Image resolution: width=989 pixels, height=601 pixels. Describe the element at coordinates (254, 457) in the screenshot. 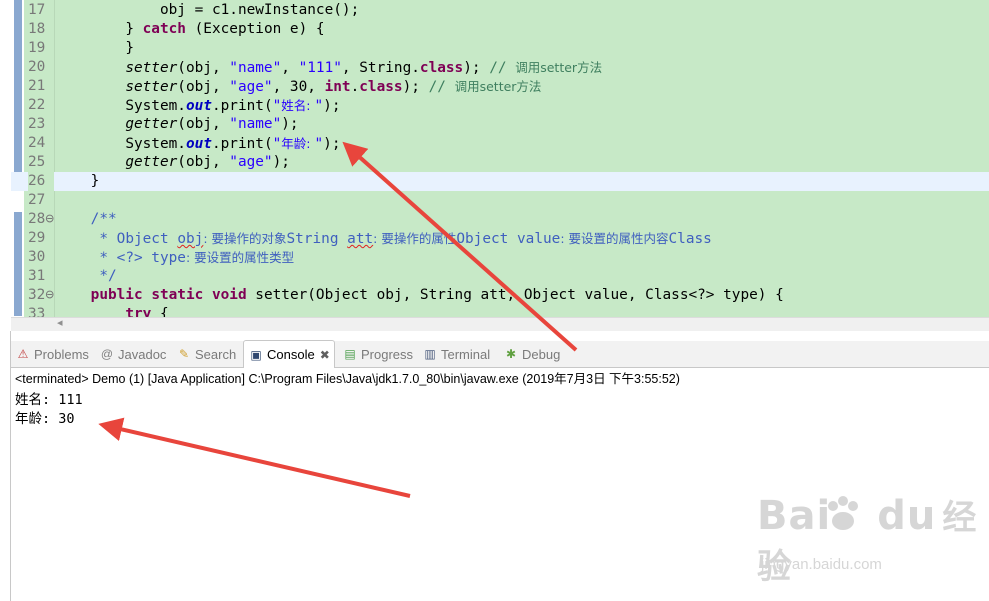

I see `arrow-to-output` at that location.